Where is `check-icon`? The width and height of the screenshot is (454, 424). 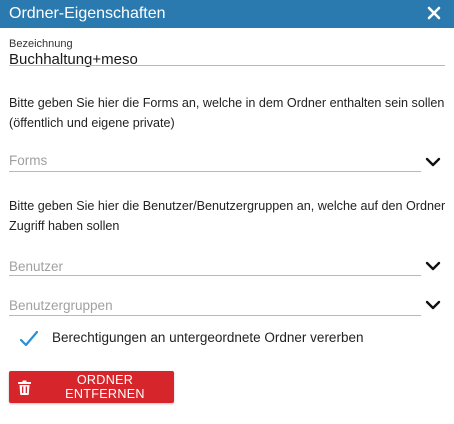
check-icon is located at coordinates (29, 339).